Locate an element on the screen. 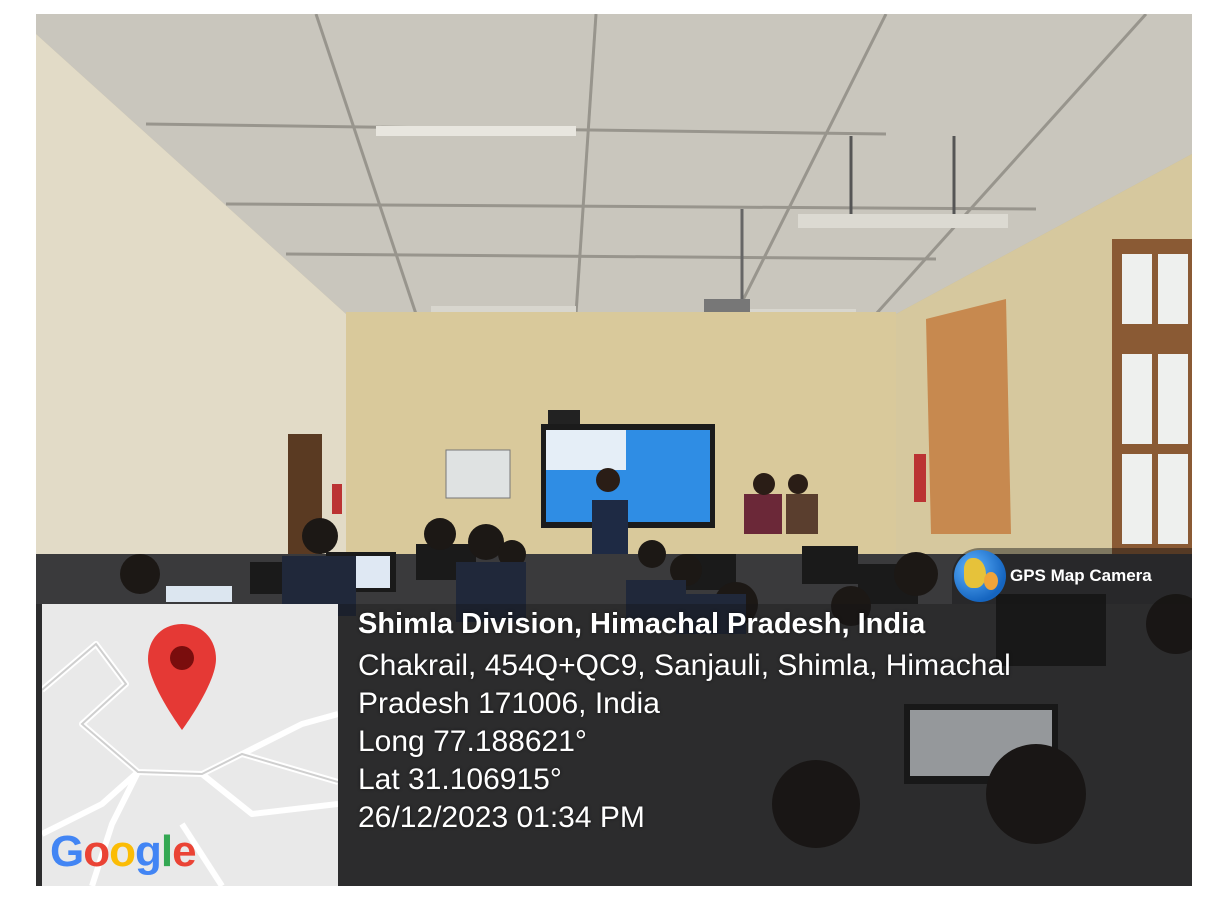  location-title: Shimla Division, Himachal Pradesh, India is located at coordinates (642, 624).